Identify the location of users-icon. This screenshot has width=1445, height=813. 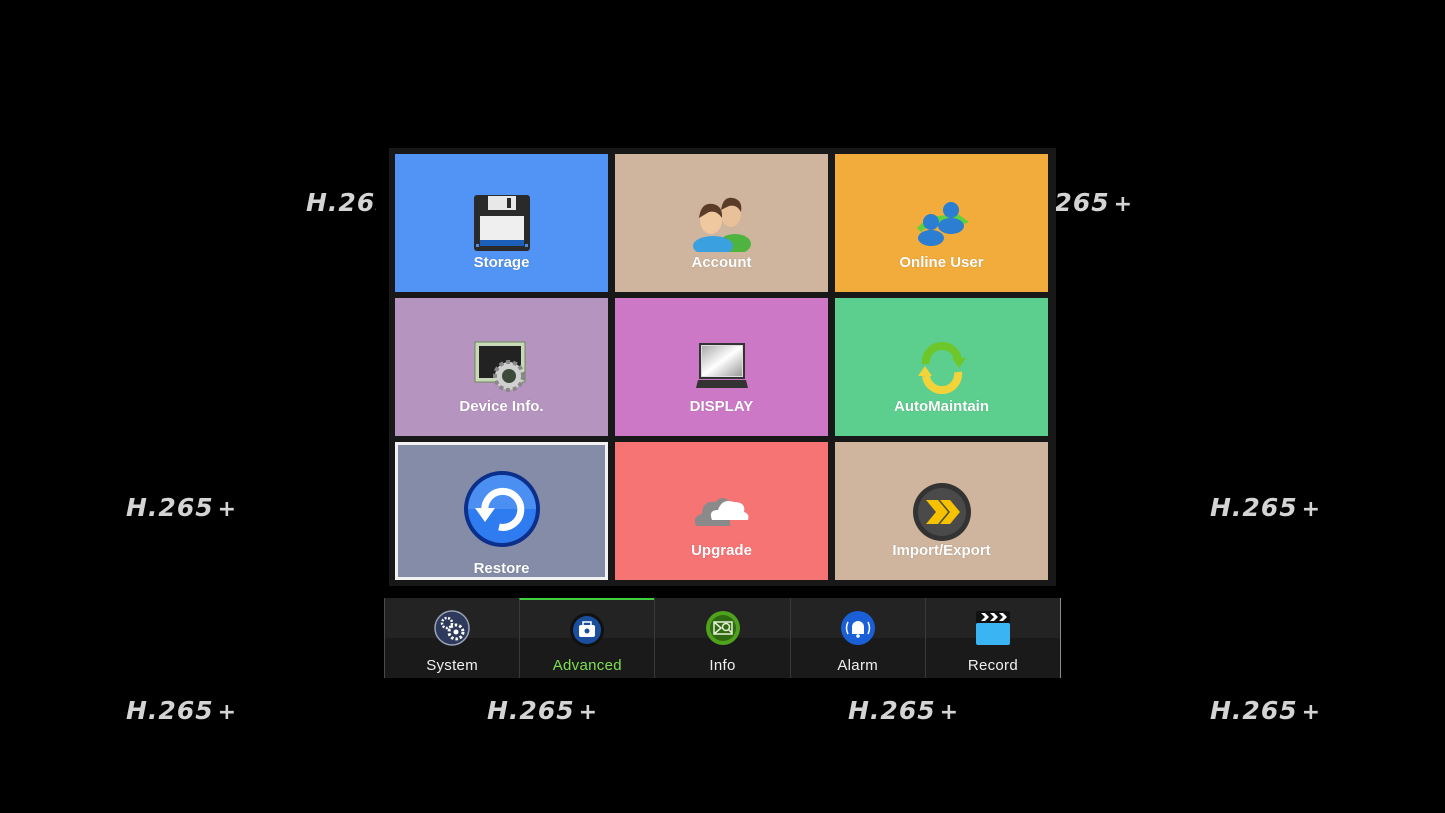
(721, 224).